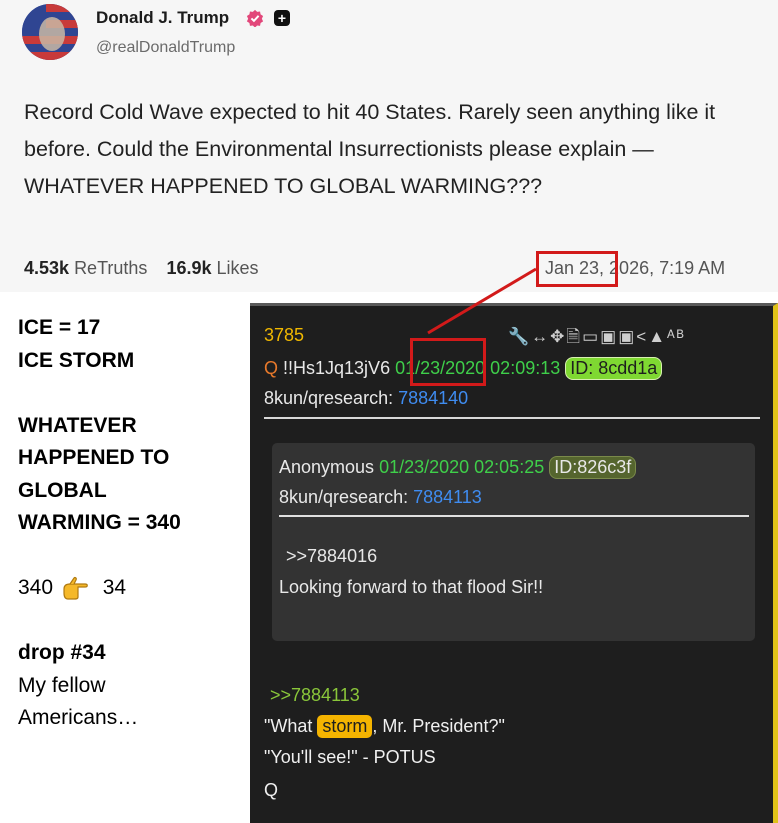 The height and width of the screenshot is (823, 778). Describe the element at coordinates (525, 368) in the screenshot. I see `q-time: 02:09:13` at that location.